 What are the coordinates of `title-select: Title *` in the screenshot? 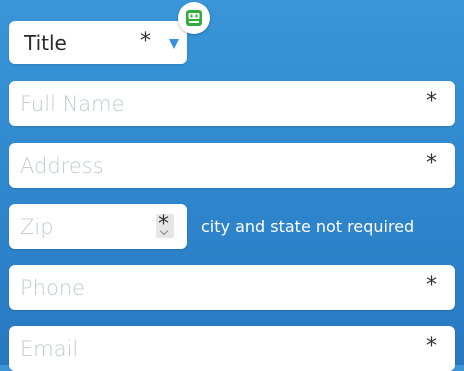 It's located at (98, 42).